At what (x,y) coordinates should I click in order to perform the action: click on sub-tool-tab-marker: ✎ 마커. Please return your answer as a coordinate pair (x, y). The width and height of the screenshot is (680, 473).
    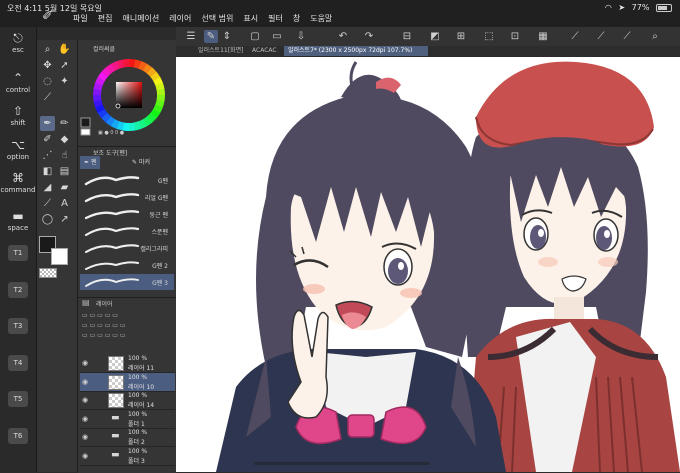
    Looking at the image, I should click on (141, 162).